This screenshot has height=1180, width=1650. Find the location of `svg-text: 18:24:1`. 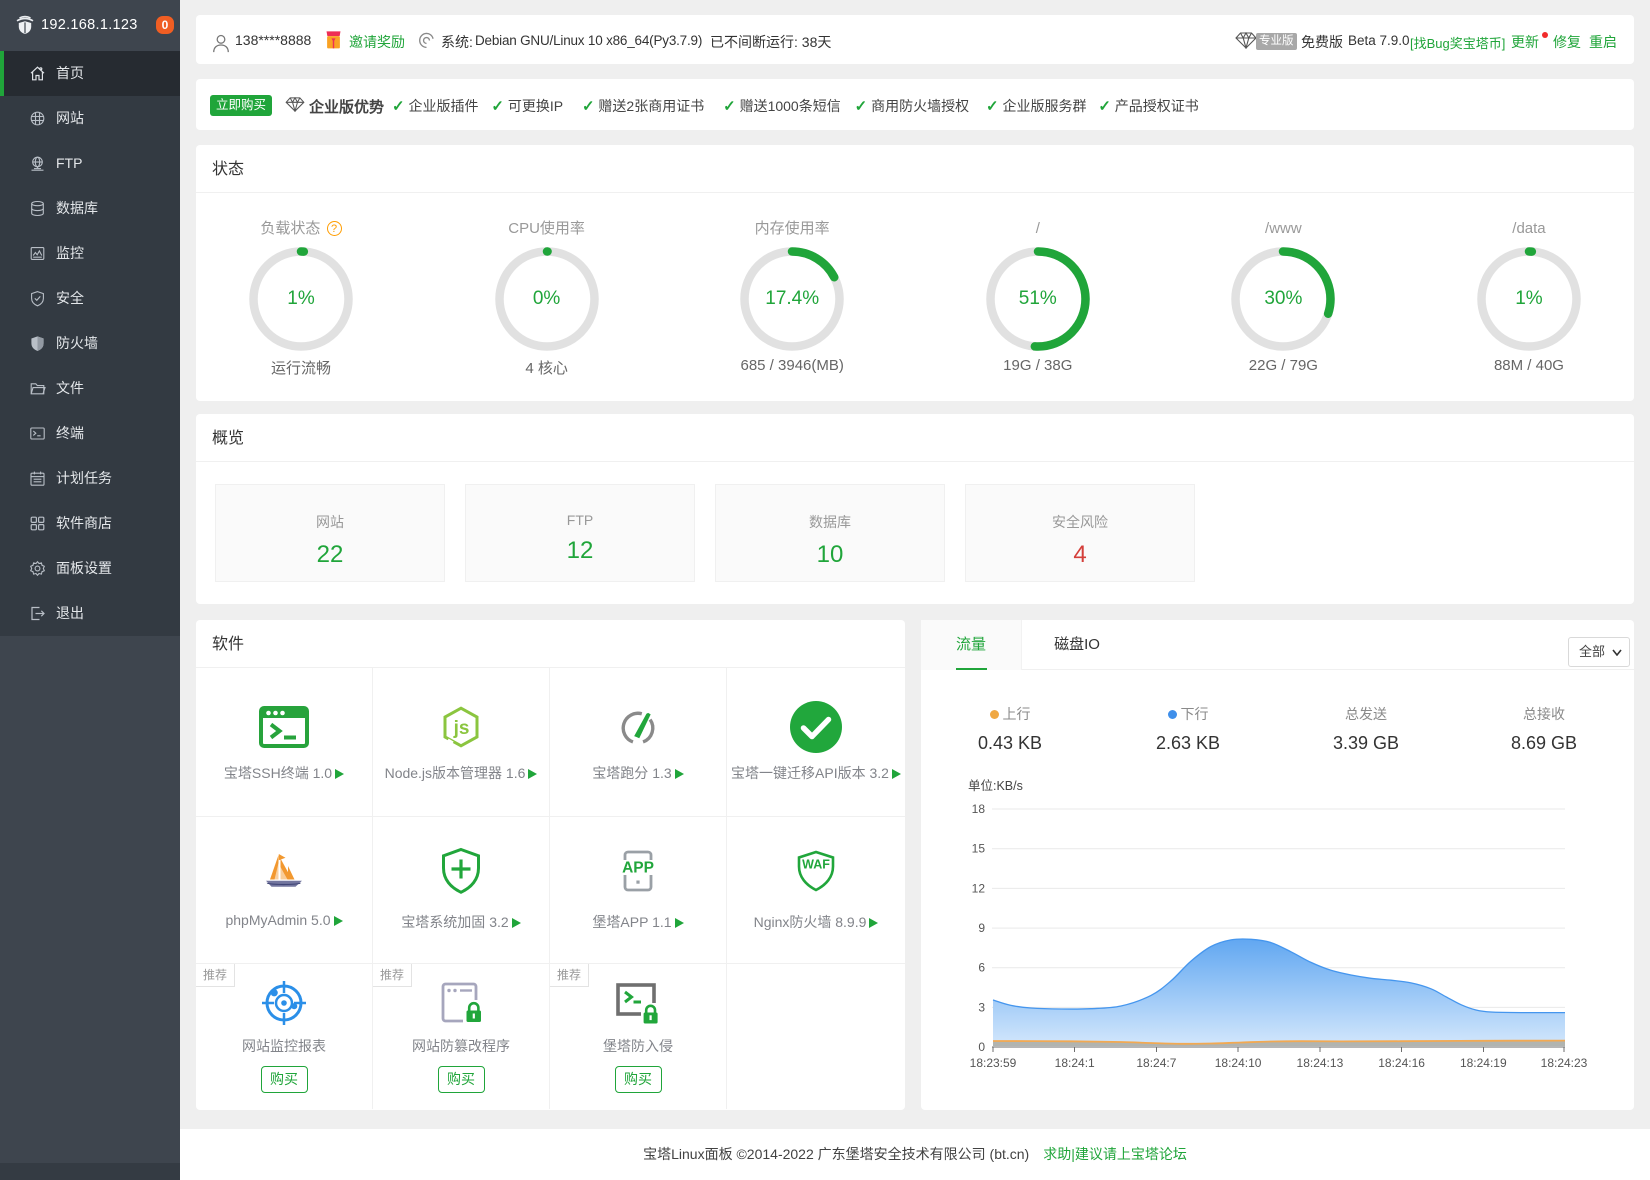

svg-text: 18:24:1 is located at coordinates (1075, 1063).